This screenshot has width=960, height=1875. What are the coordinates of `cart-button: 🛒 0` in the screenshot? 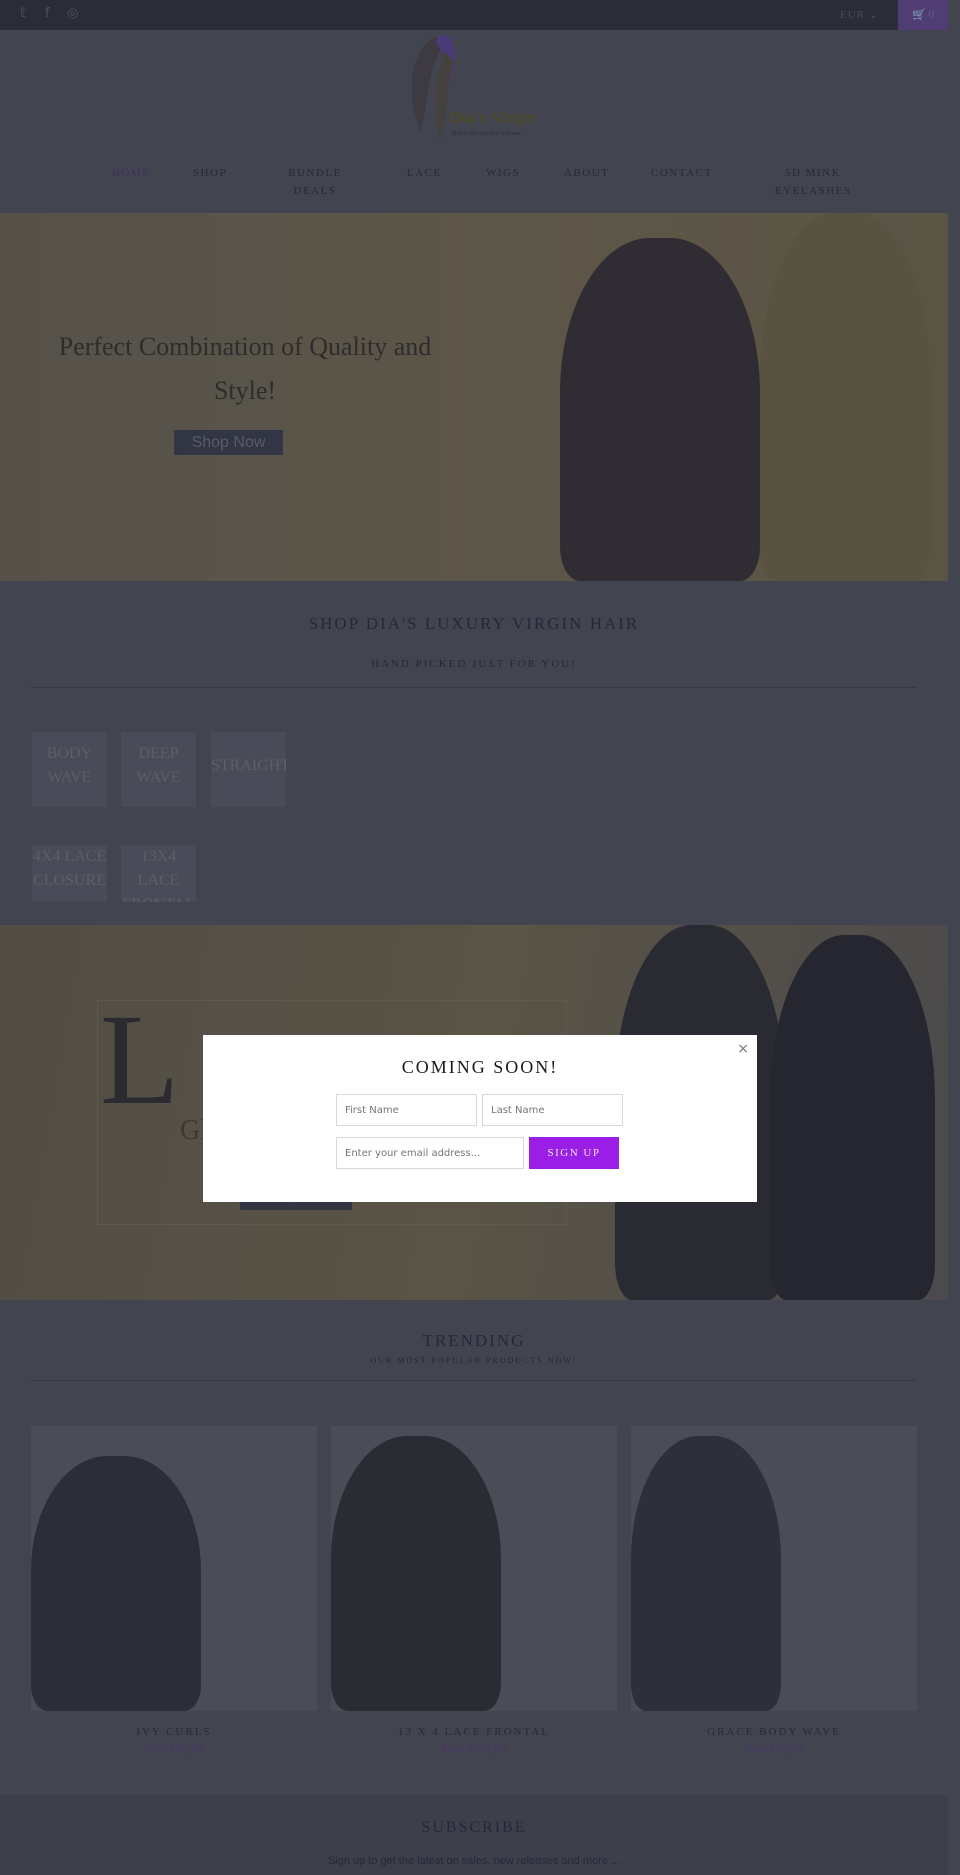 It's located at (923, 15).